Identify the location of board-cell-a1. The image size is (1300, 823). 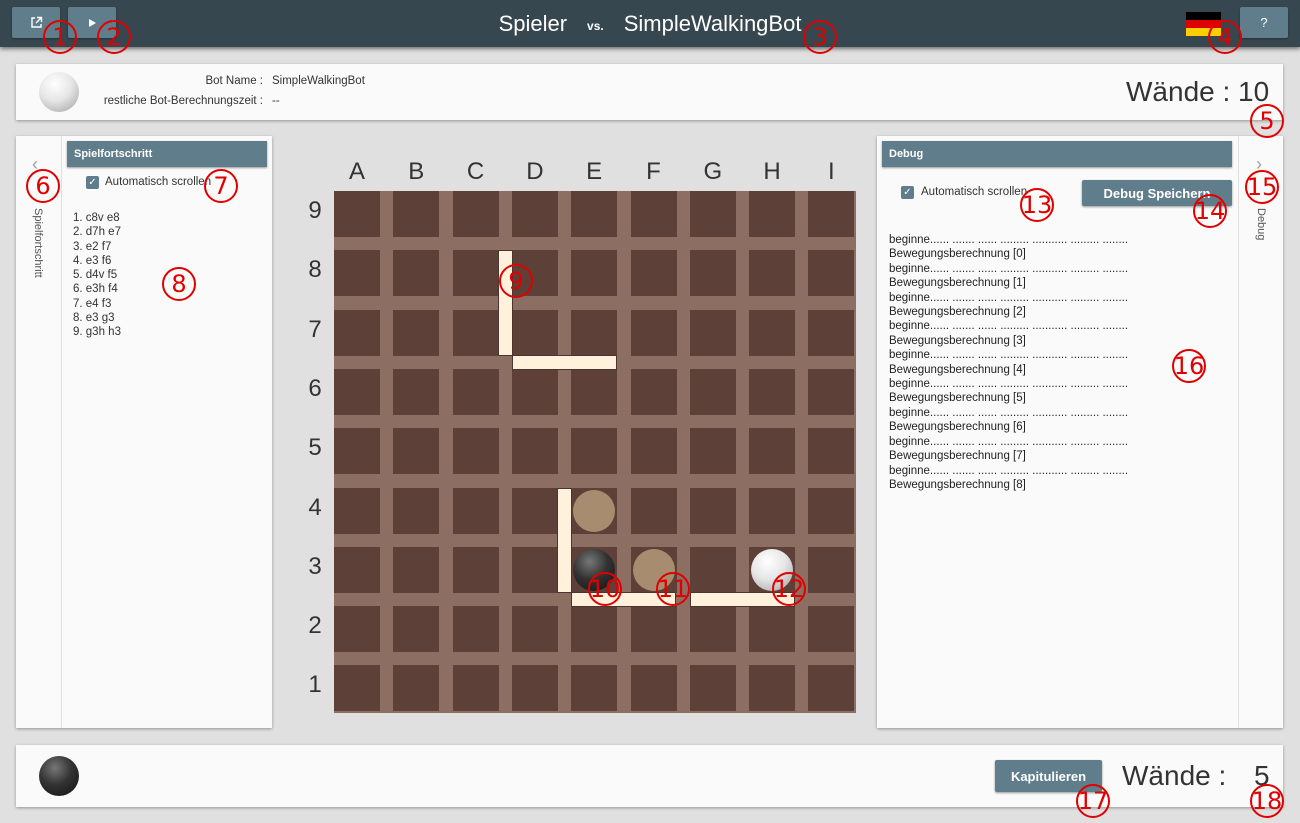
(357, 688).